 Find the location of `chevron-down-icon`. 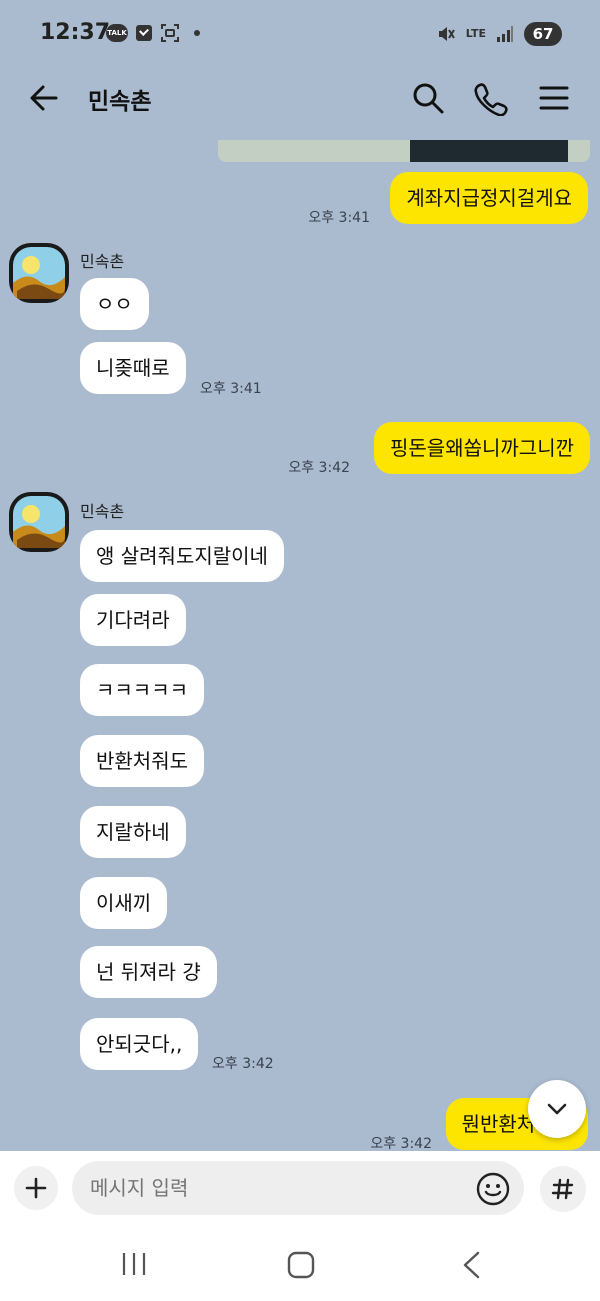

chevron-down-icon is located at coordinates (557, 1109).